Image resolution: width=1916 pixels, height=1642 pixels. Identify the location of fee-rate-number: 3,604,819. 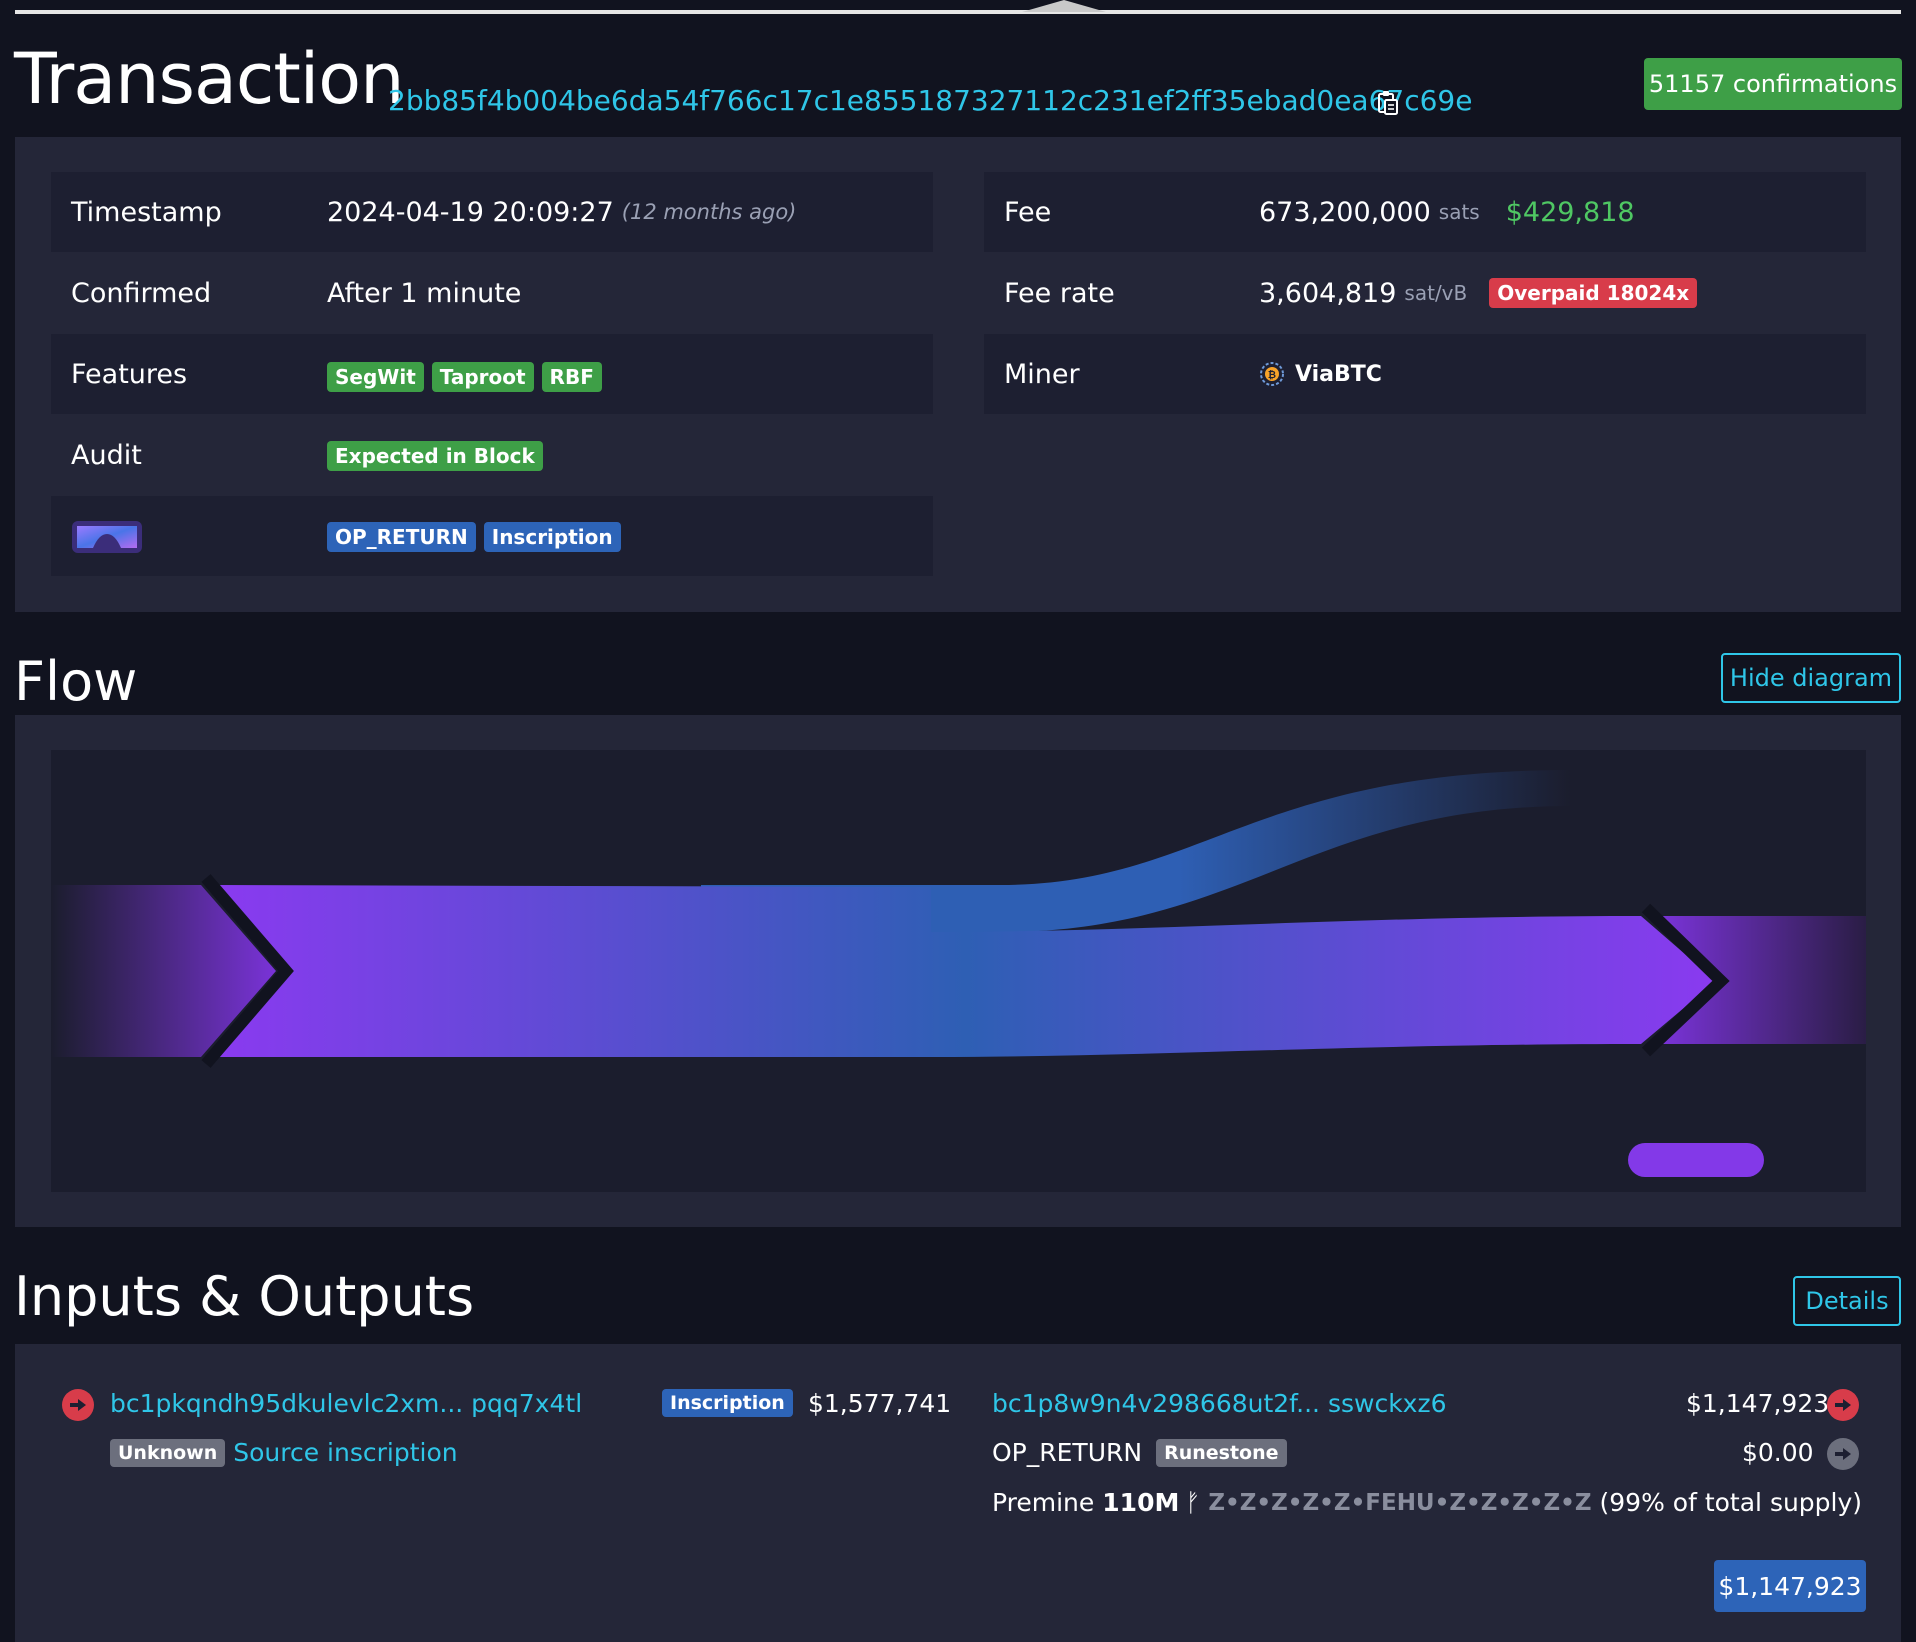
(1328, 293).